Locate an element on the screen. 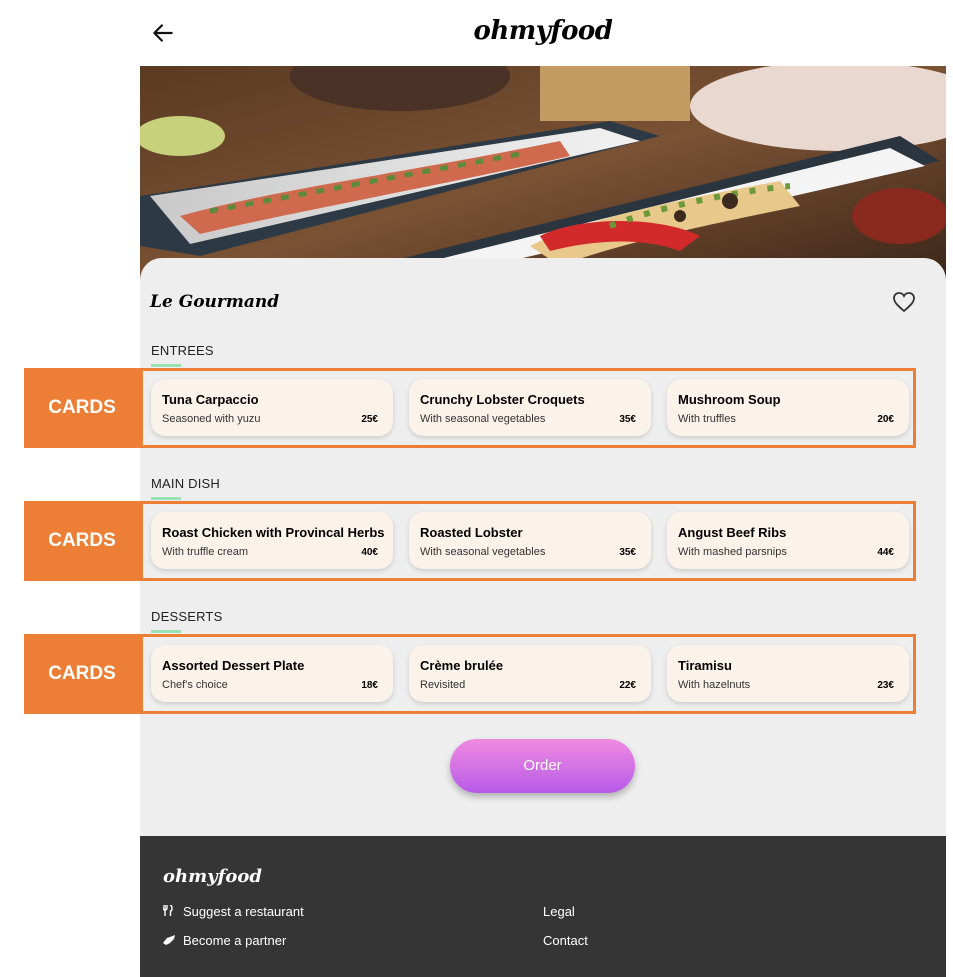  section-title-main-dish: MAIN DISH is located at coordinates (185, 488).